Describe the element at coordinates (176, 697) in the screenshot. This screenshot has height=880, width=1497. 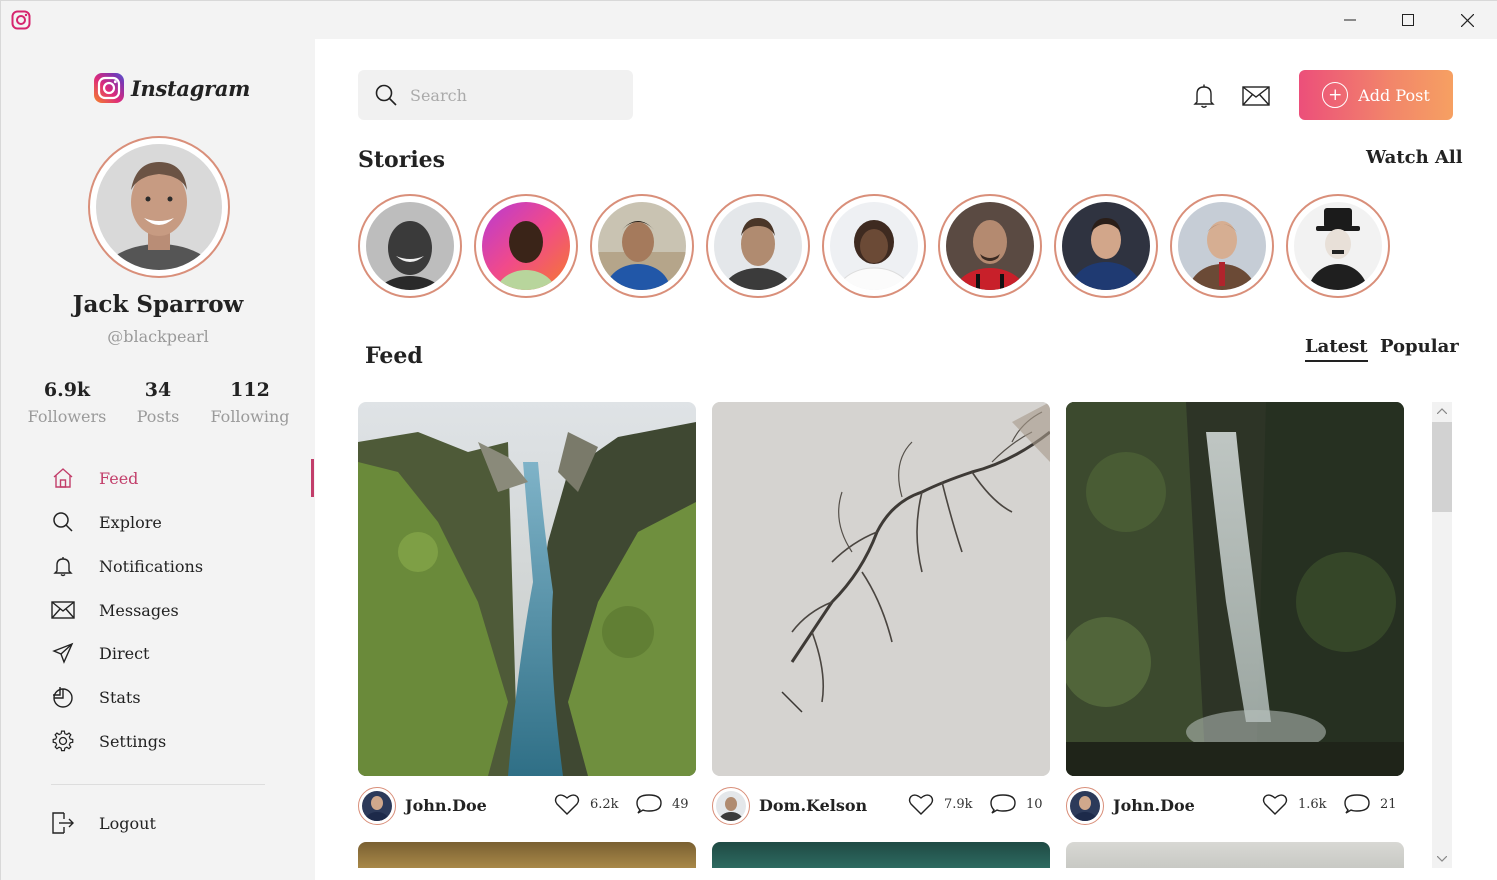
I see `sidebar-item-stats: Stats` at that location.